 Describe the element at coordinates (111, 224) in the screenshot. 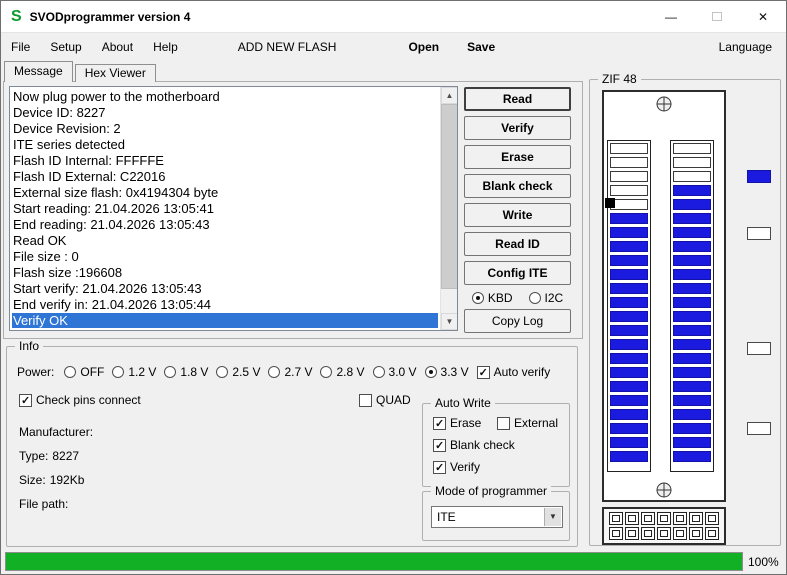

I see `log-line: End reading: 21.04.2026 13:05:43` at that location.